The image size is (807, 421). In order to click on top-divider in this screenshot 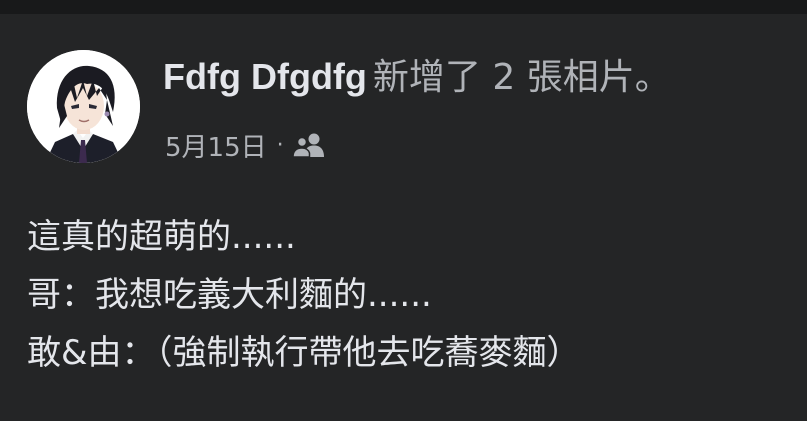, I will do `click(403, 7)`.